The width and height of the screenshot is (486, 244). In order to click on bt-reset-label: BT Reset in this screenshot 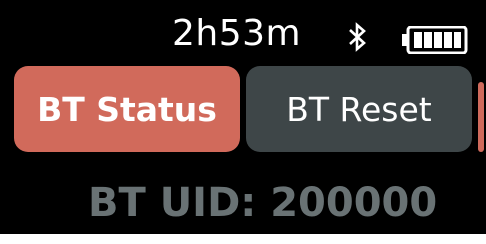, I will do `click(359, 109)`.